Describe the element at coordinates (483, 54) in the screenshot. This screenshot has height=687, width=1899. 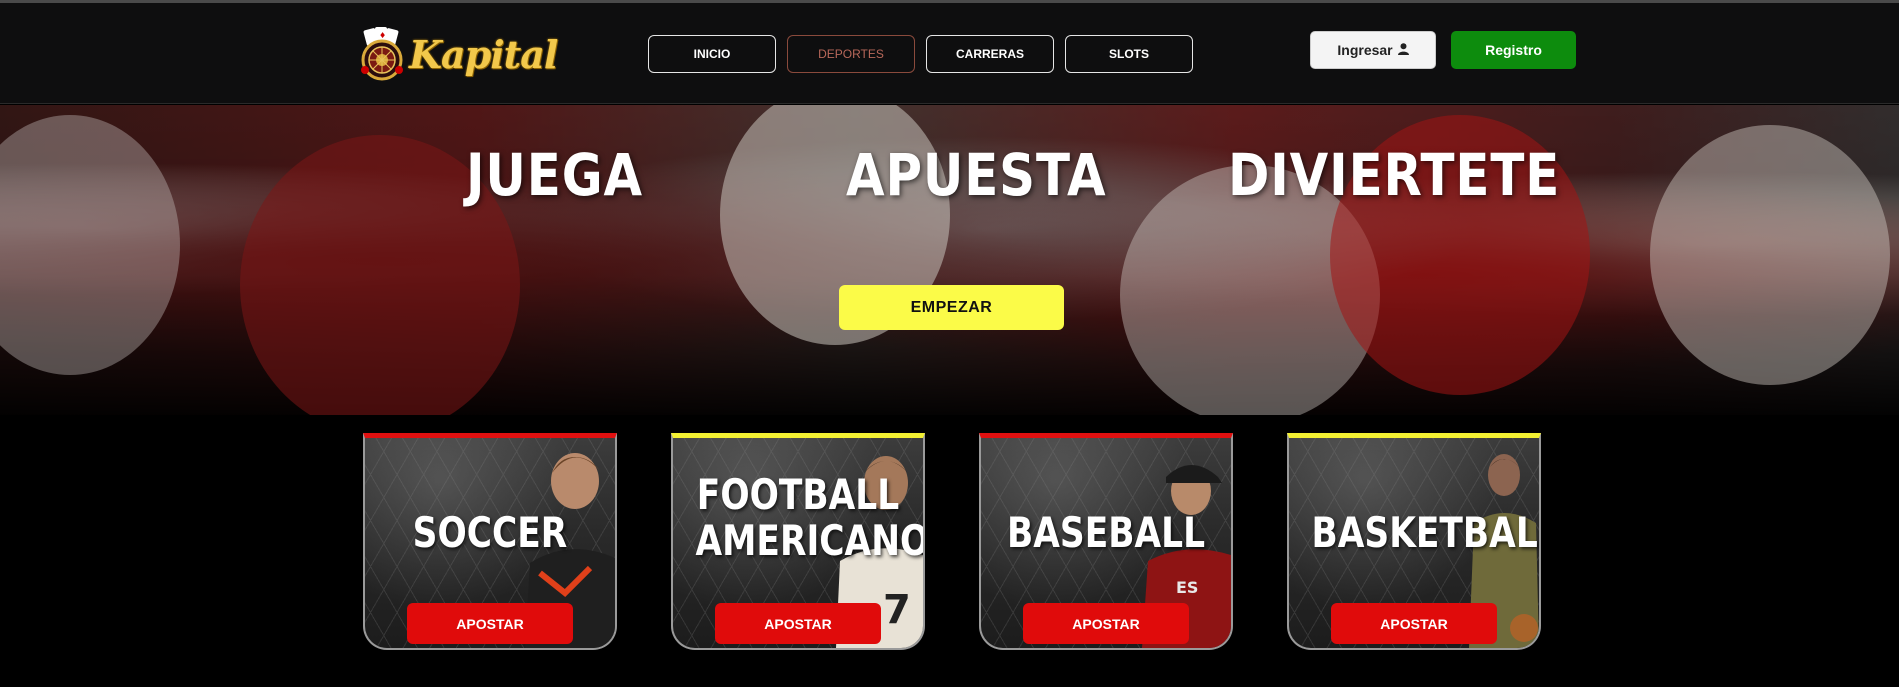
I see `brand-name: Kapital` at that location.